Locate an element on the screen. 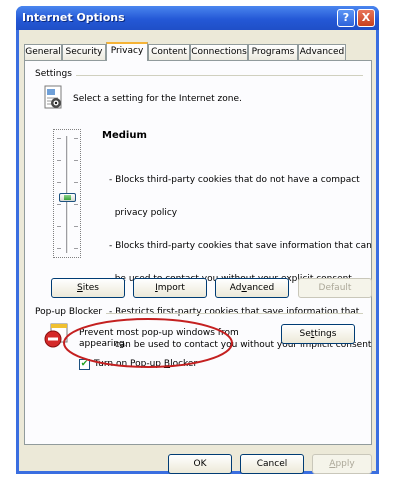  tab-general: General is located at coordinates (43, 52).